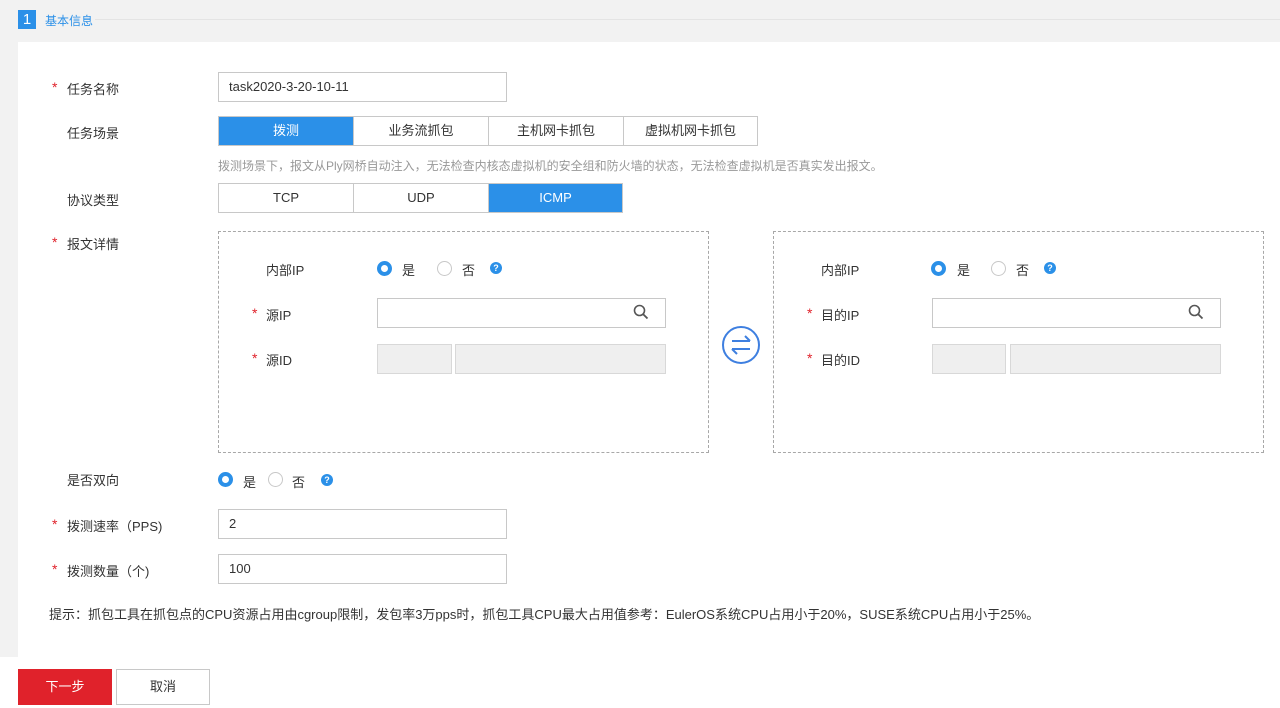 The width and height of the screenshot is (1280, 708). I want to click on scenario-label: 任务场景, so click(93, 133).